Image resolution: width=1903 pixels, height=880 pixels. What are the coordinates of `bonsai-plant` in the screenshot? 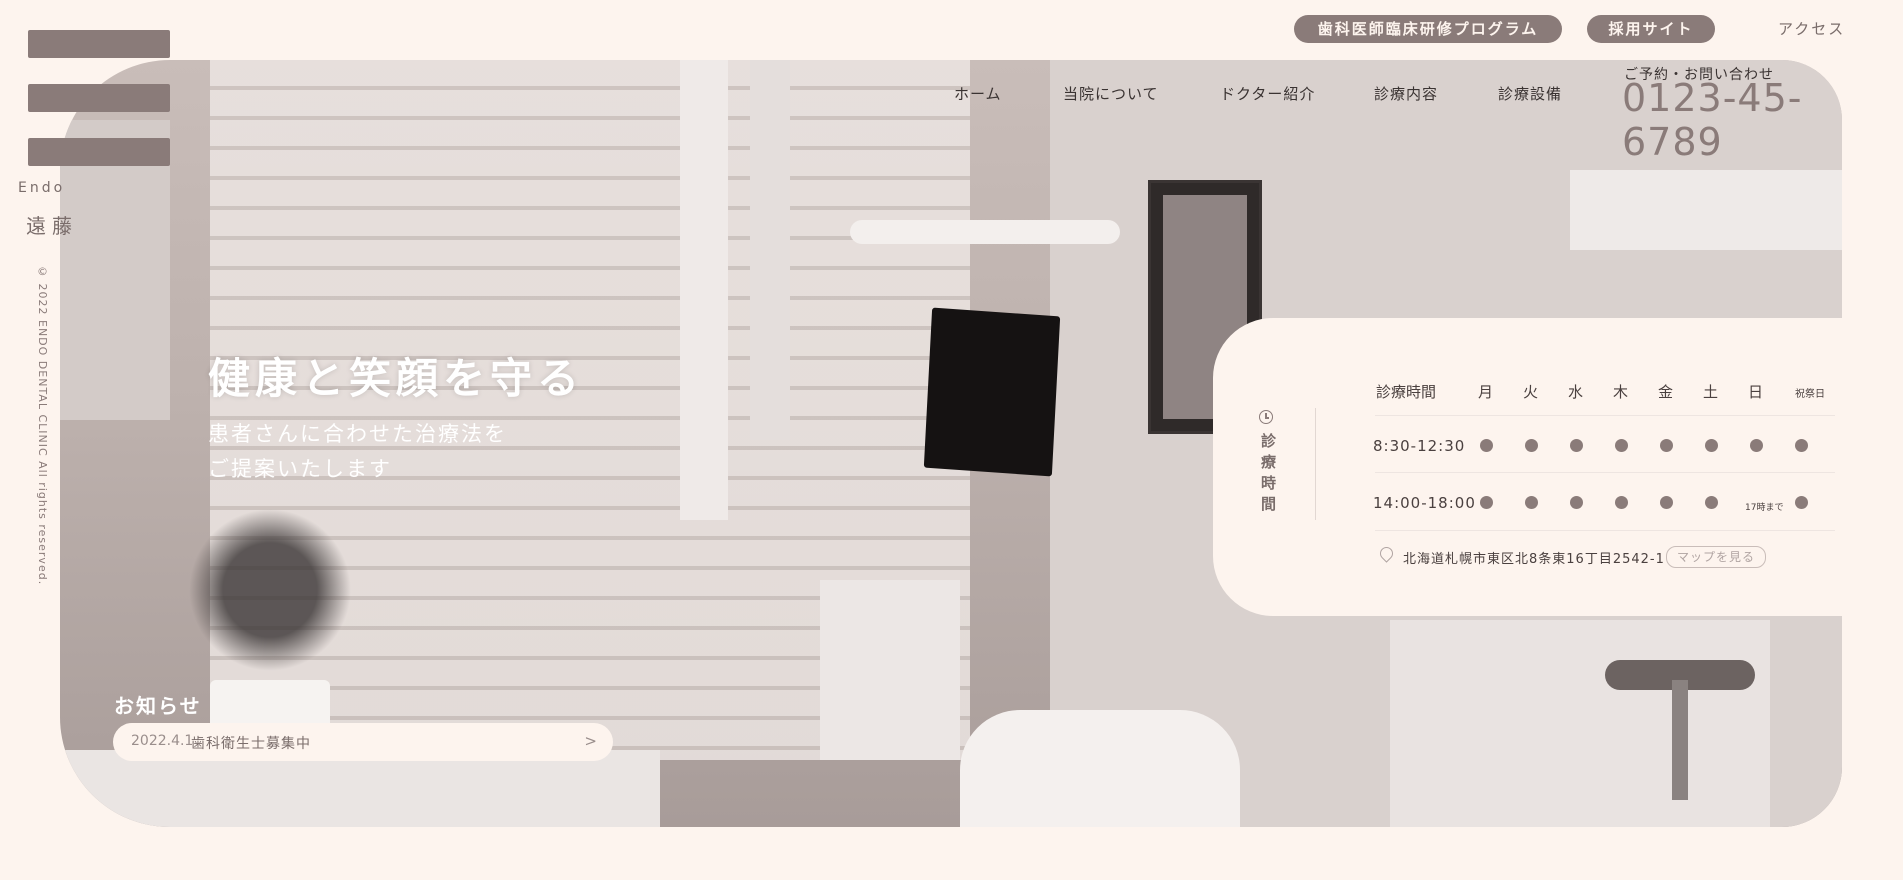 It's located at (270, 590).